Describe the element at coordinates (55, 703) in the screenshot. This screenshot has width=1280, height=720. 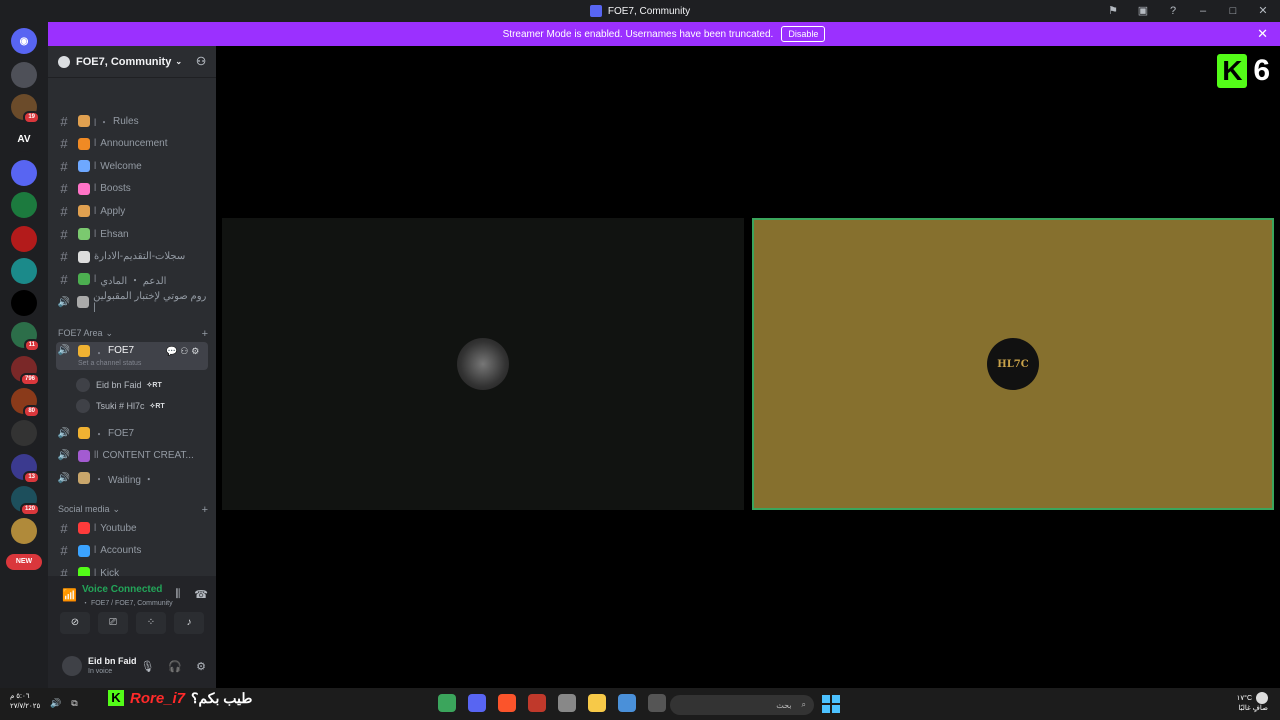
I see `volume-icon: 🔊` at that location.